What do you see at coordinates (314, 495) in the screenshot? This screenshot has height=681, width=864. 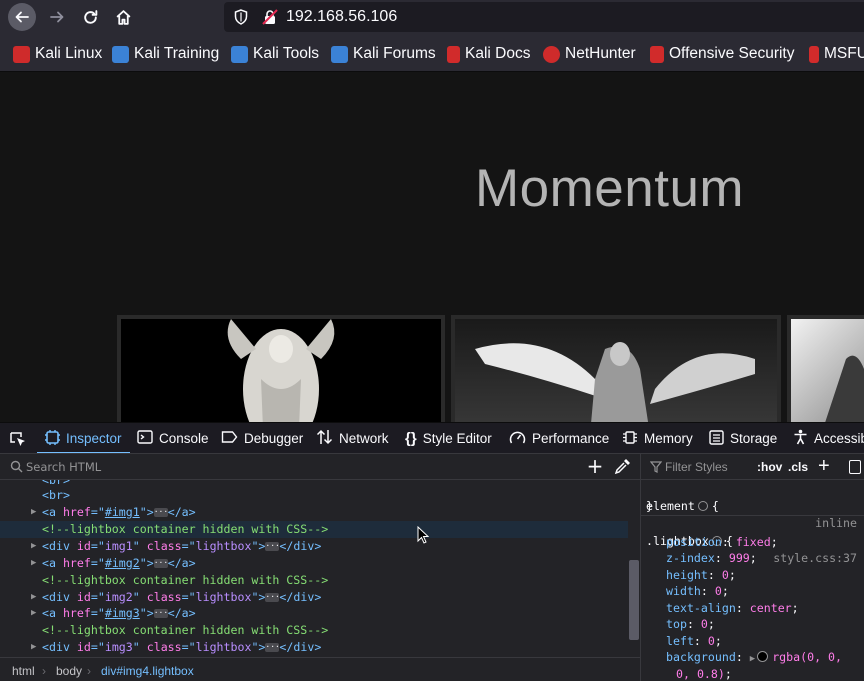 I see `tree-node-br: <br>` at bounding box center [314, 495].